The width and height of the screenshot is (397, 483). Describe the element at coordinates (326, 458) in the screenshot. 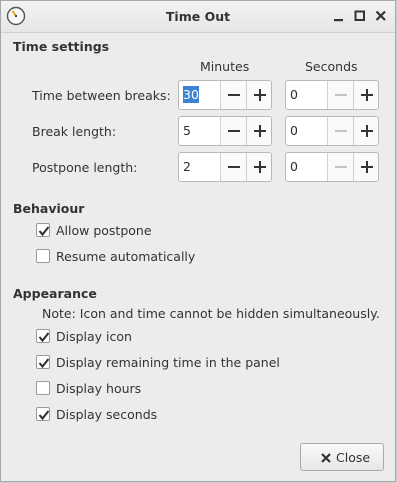

I see `close-x-icon` at that location.